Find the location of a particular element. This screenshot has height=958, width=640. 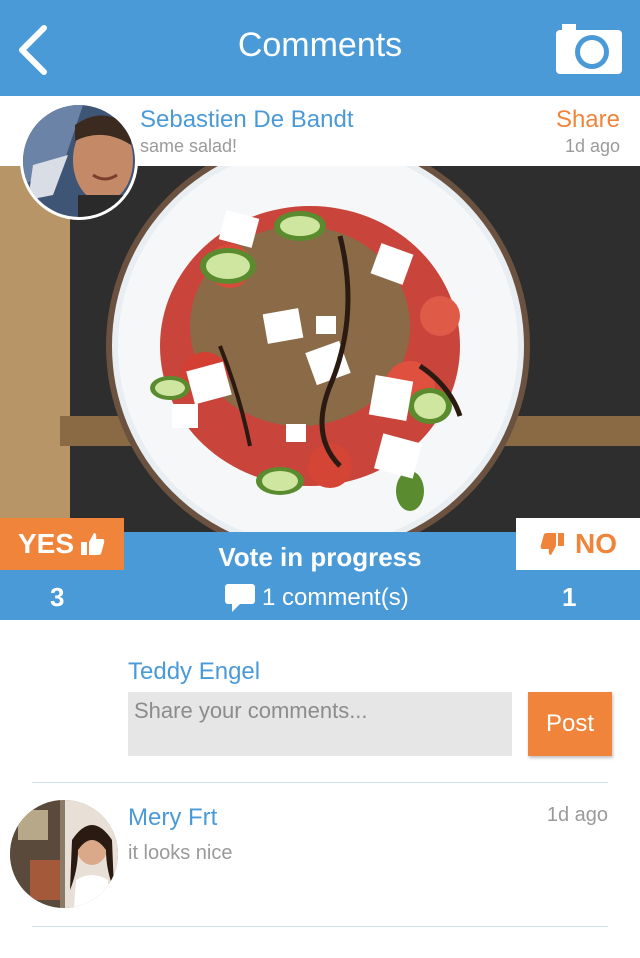

camera-icon is located at coordinates (589, 48).